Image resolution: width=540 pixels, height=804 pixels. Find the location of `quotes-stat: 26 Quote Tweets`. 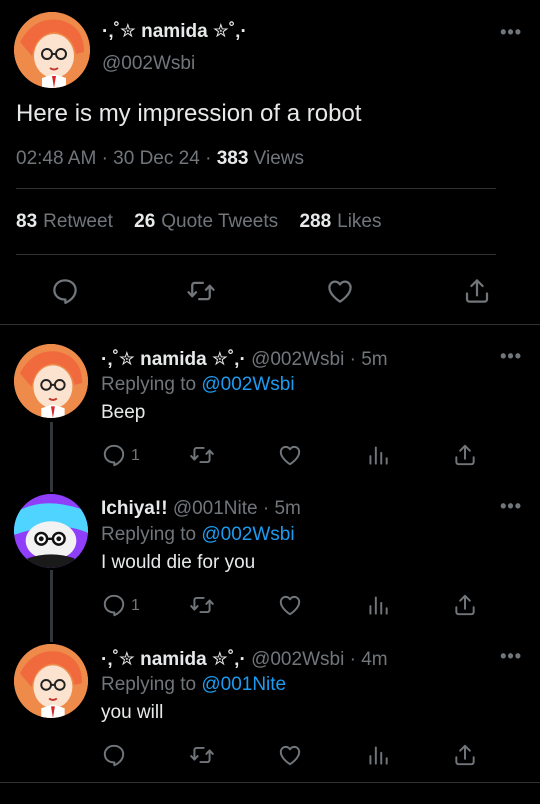

quotes-stat: 26 Quote Tweets is located at coordinates (206, 221).